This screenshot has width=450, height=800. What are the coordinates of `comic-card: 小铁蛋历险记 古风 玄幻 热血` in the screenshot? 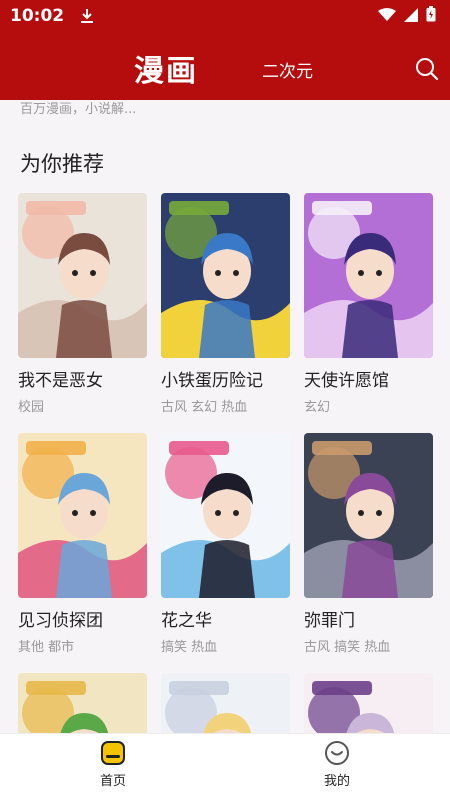 It's located at (225, 304).